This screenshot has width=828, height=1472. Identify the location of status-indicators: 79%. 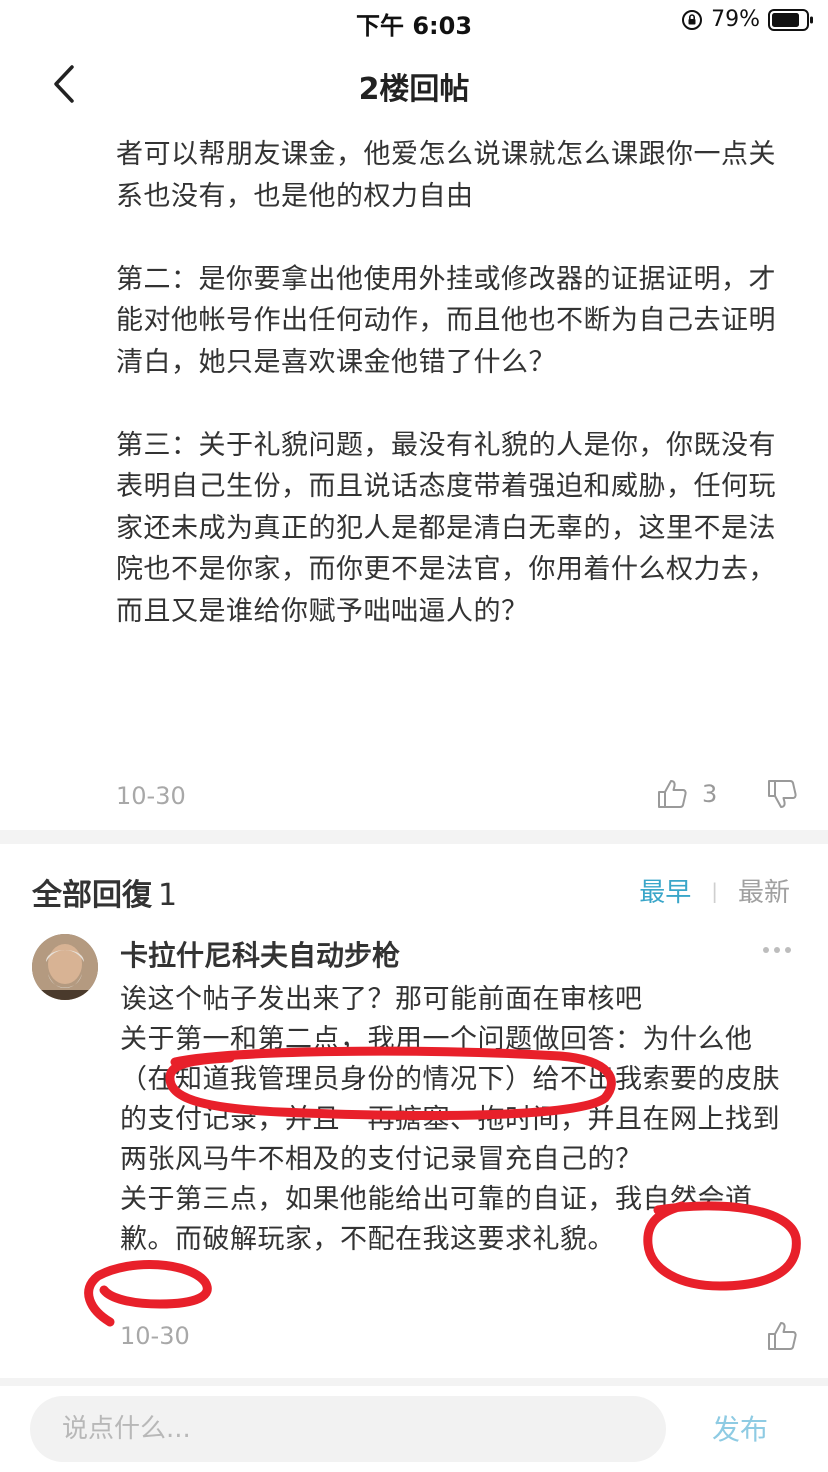
(747, 19).